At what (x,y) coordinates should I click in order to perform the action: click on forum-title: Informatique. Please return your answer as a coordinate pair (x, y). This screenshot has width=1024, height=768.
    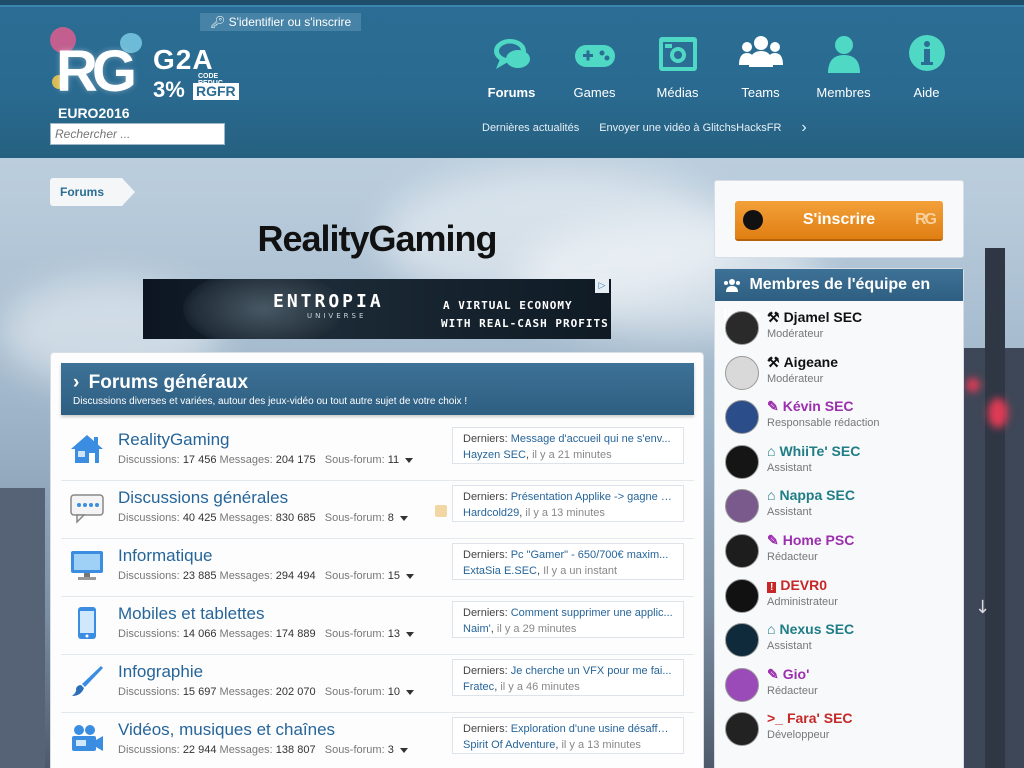
    Looking at the image, I should click on (165, 556).